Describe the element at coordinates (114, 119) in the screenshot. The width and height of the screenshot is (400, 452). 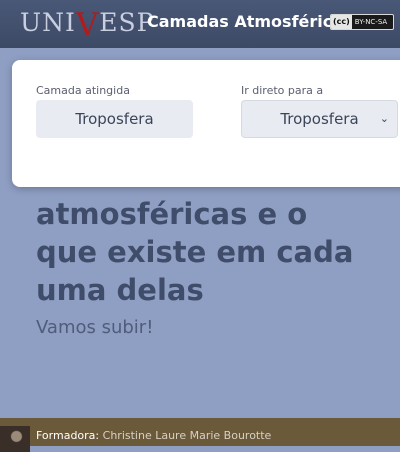
I see `camada-atingida-value: Troposfera` at that location.